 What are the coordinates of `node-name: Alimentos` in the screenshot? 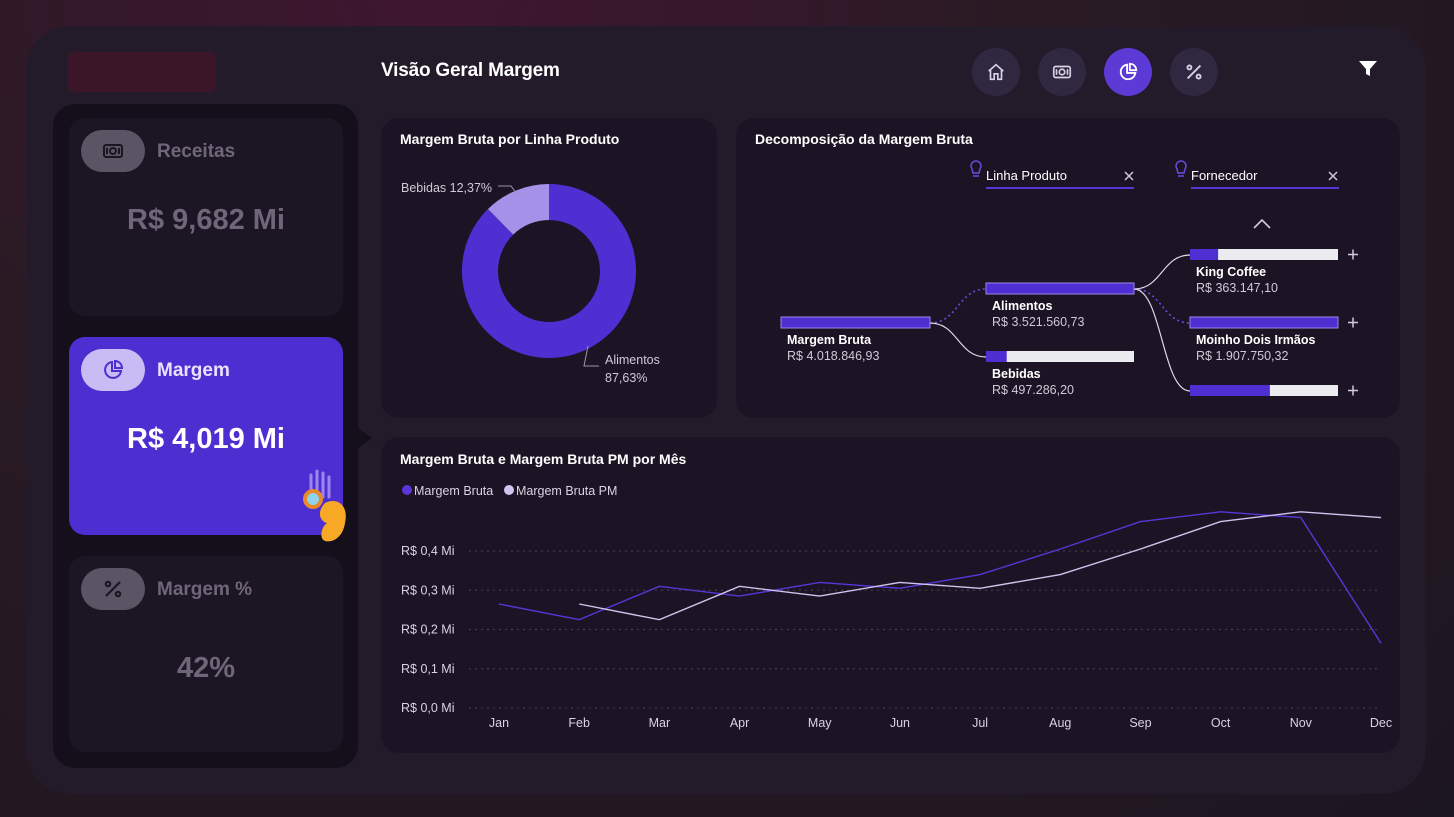 It's located at (1022, 306).